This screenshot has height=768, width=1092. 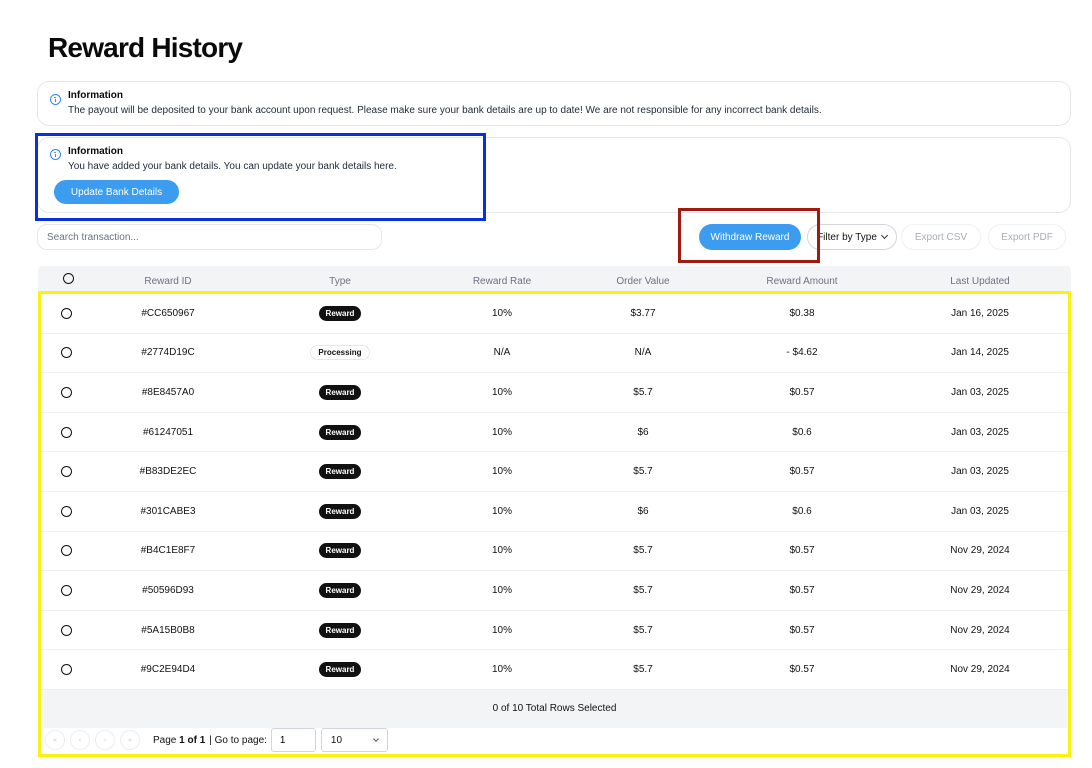 I want to click on prev-page-button: ‹, so click(x=80, y=740).